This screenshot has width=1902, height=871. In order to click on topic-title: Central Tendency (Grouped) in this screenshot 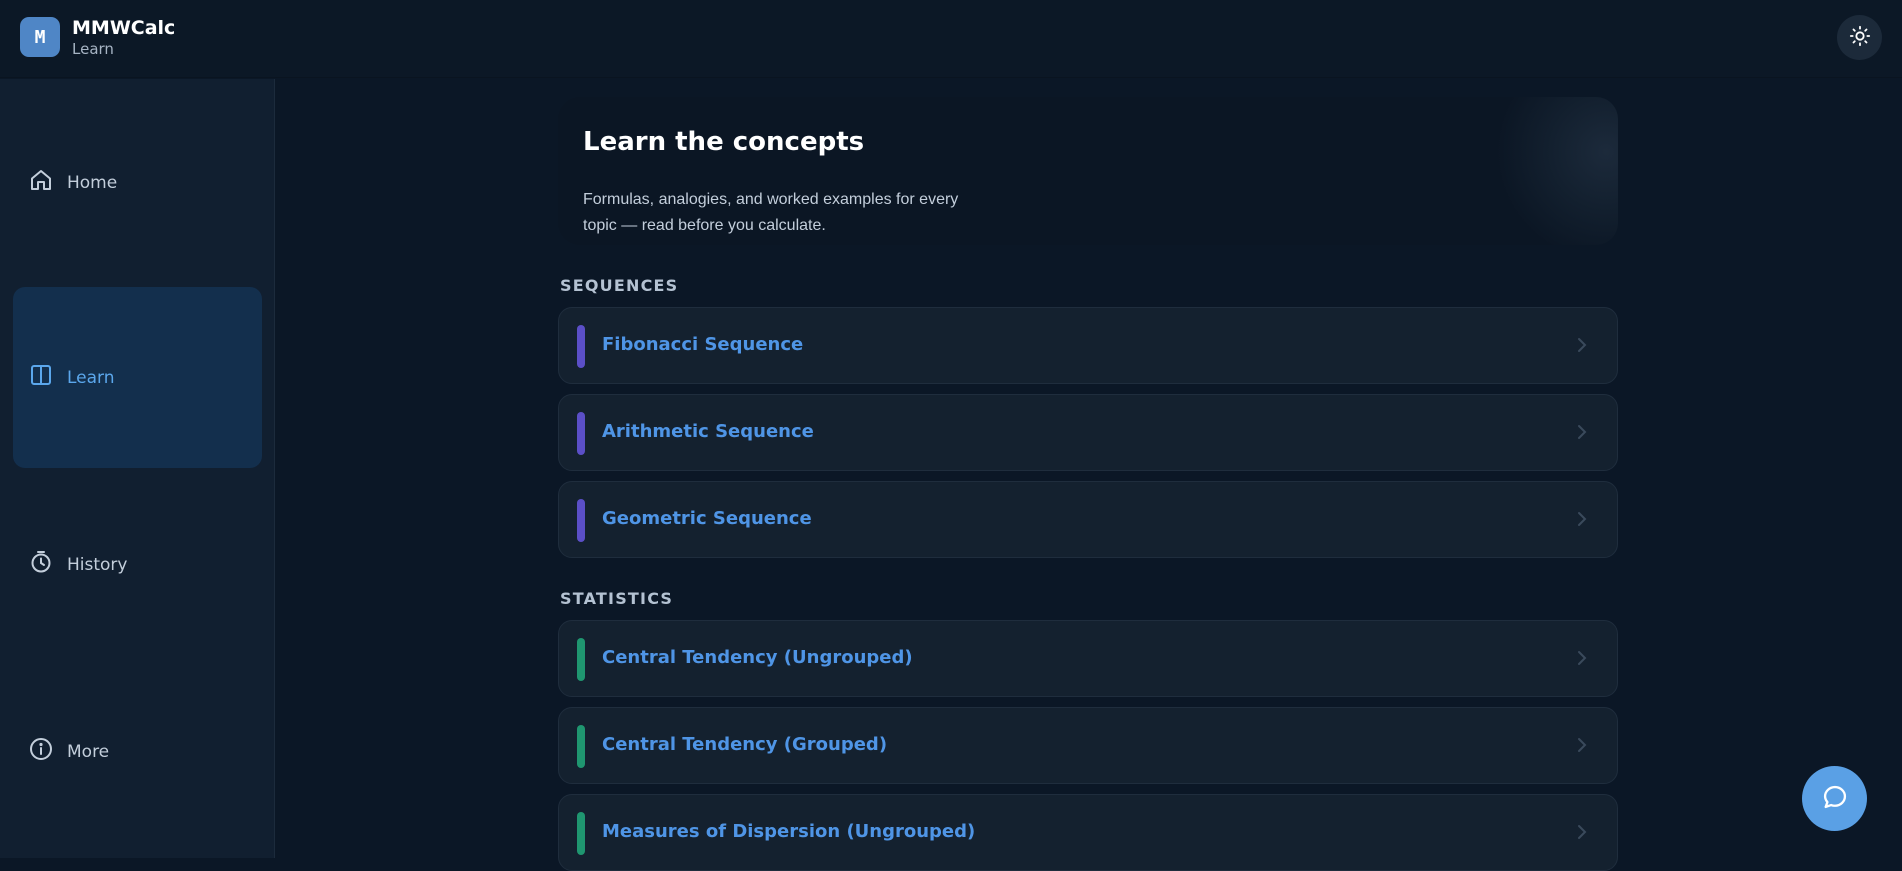, I will do `click(745, 744)`.